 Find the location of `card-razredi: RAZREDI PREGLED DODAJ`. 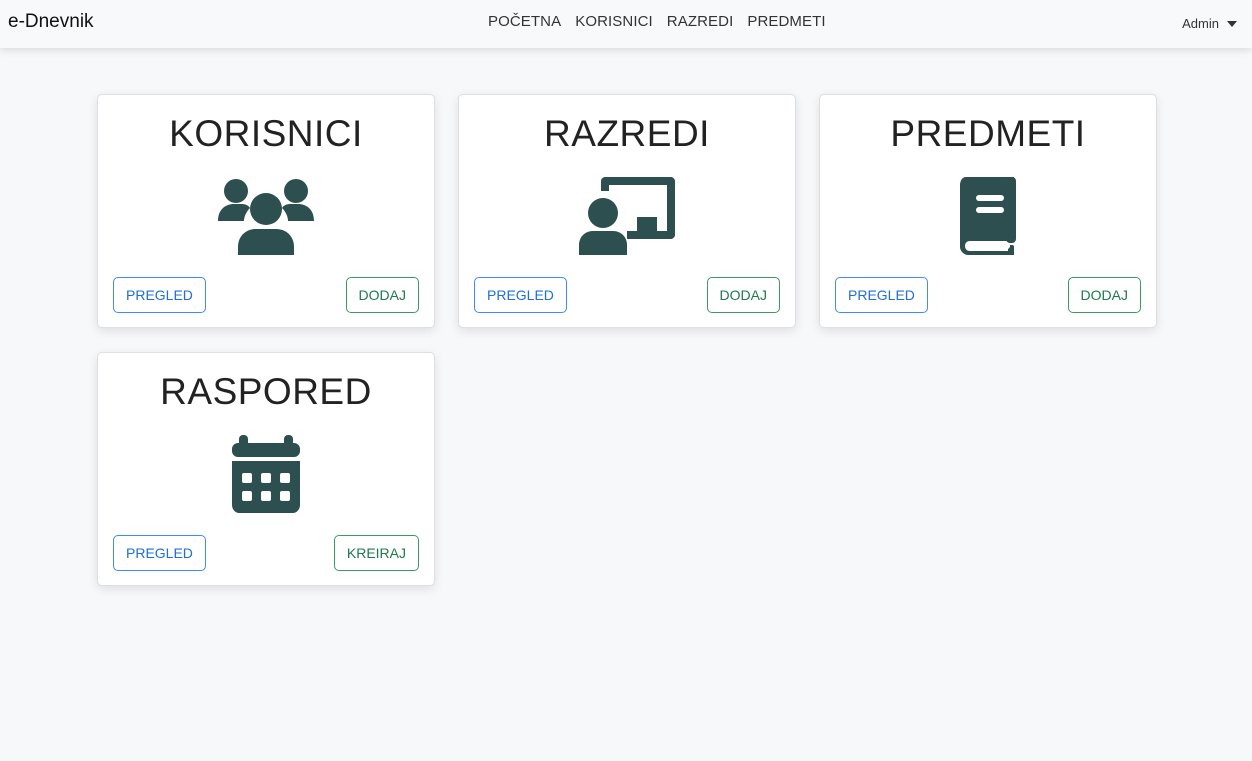

card-razredi: RAZREDI PREGLED DODAJ is located at coordinates (627, 211).